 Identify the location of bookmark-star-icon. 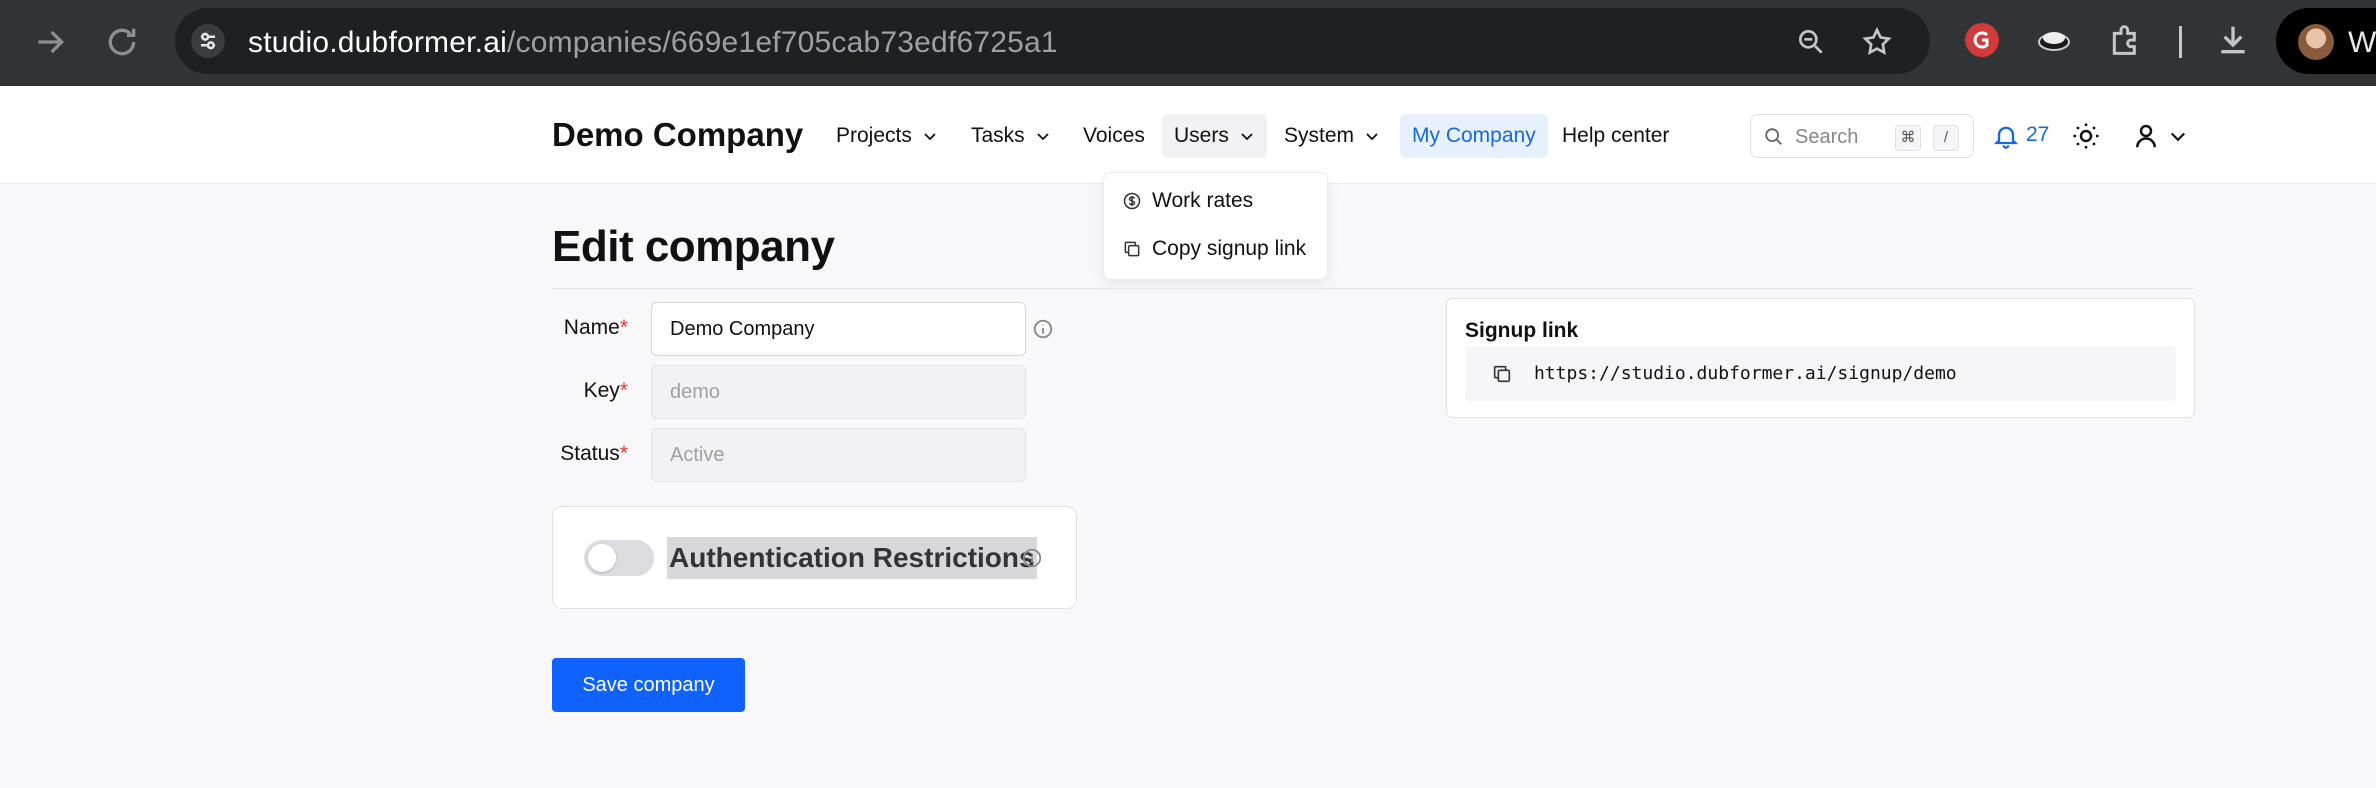
(1877, 42).